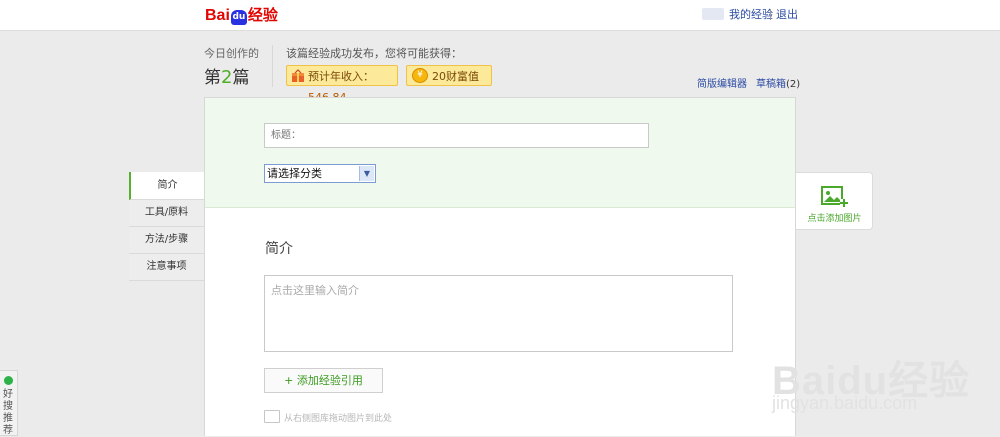  Describe the element at coordinates (374, 53) in the screenshot. I see `reward-label: 该篇经验成功发布，您将可能获得：` at that location.